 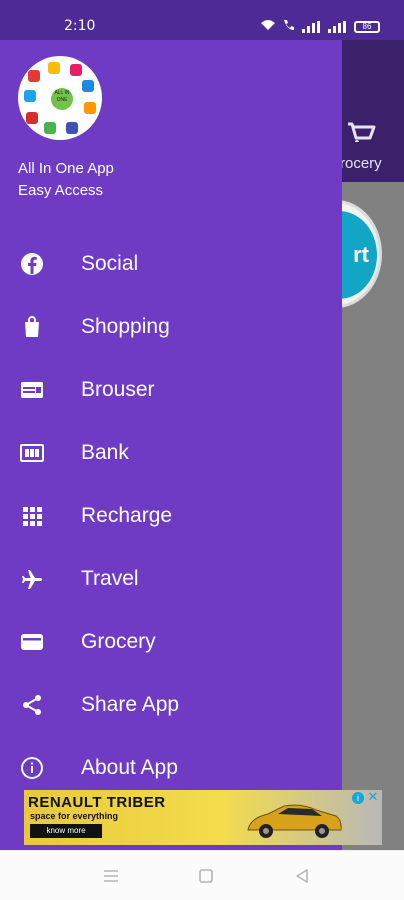 What do you see at coordinates (125, 326) in the screenshot?
I see `menu-label-shopping: Shopping` at bounding box center [125, 326].